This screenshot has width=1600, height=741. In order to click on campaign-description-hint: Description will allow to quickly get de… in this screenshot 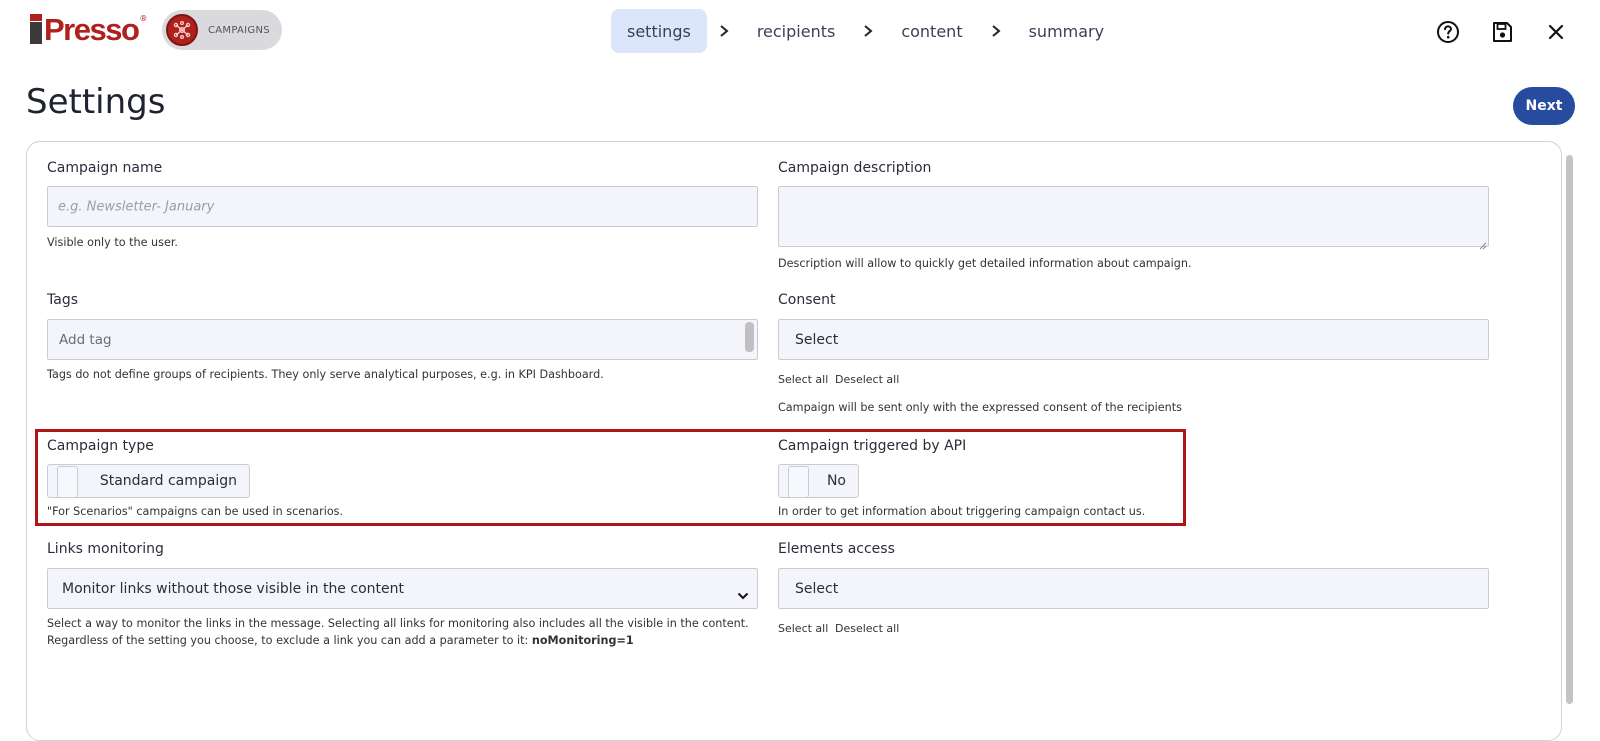, I will do `click(985, 263)`.